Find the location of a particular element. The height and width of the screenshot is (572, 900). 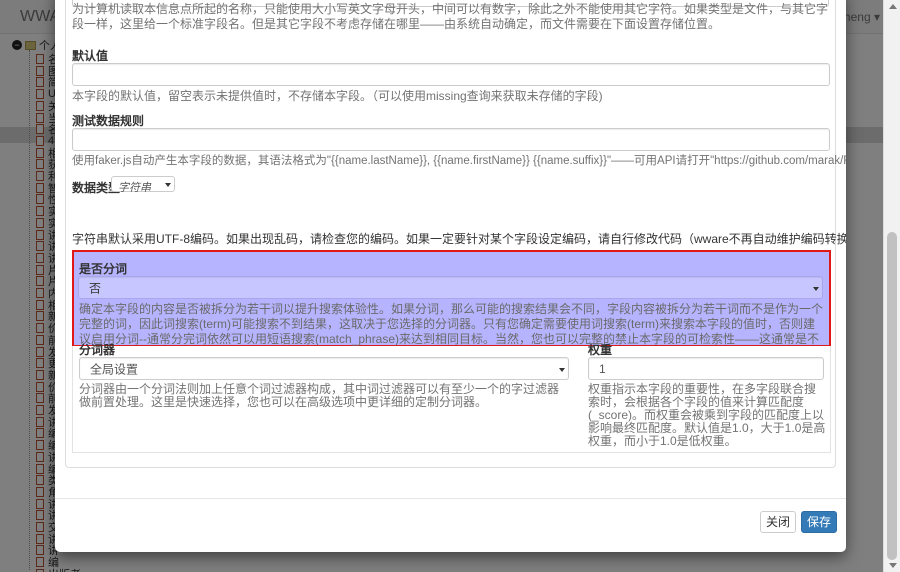

page-scrollbar is located at coordinates (891, 286).